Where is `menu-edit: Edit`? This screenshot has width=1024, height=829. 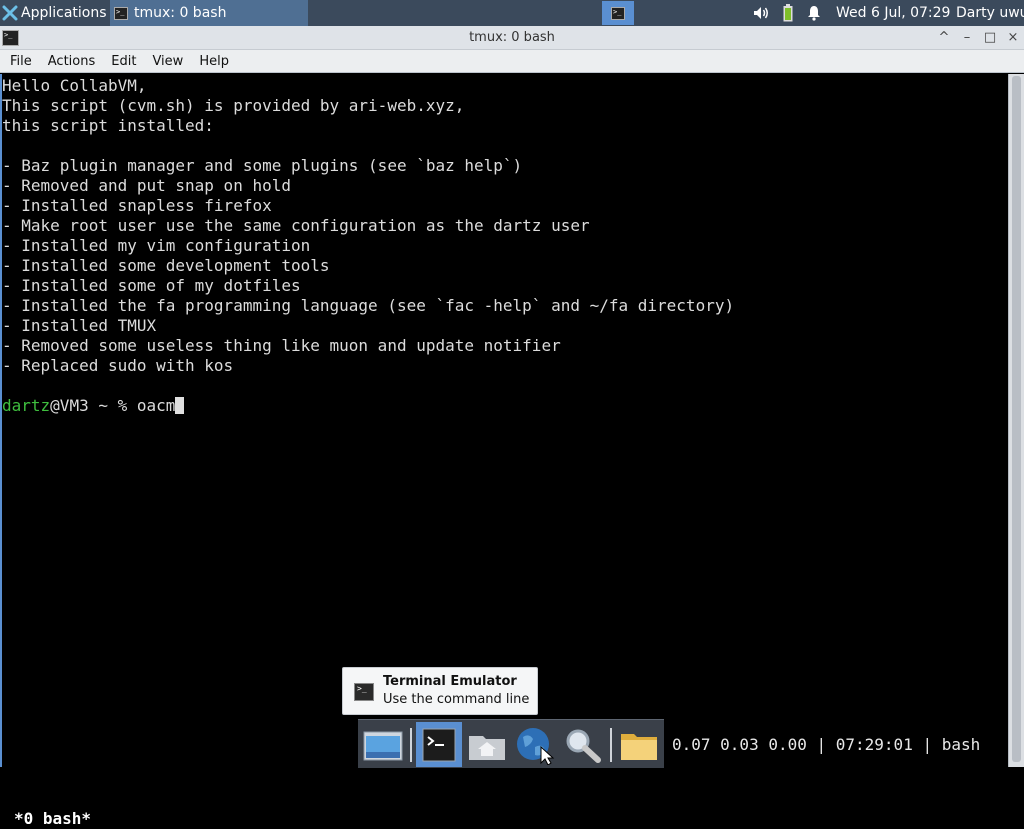 menu-edit: Edit is located at coordinates (123, 61).